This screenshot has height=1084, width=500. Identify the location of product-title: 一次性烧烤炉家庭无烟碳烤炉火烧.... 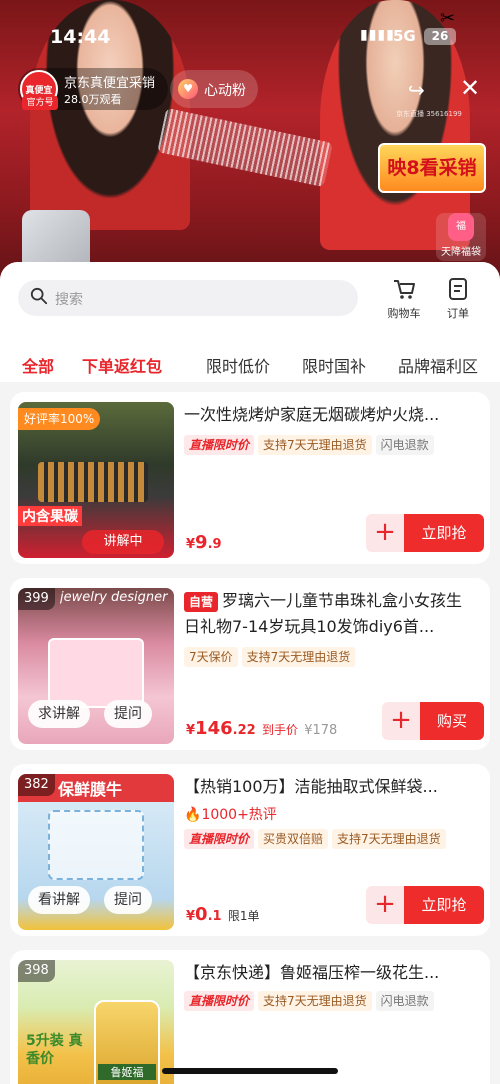
(312, 414).